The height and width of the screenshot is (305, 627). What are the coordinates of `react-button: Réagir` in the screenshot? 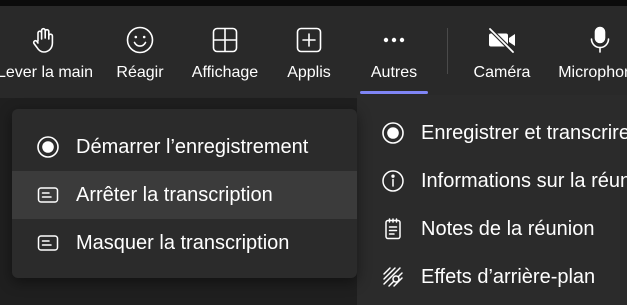 It's located at (140, 52).